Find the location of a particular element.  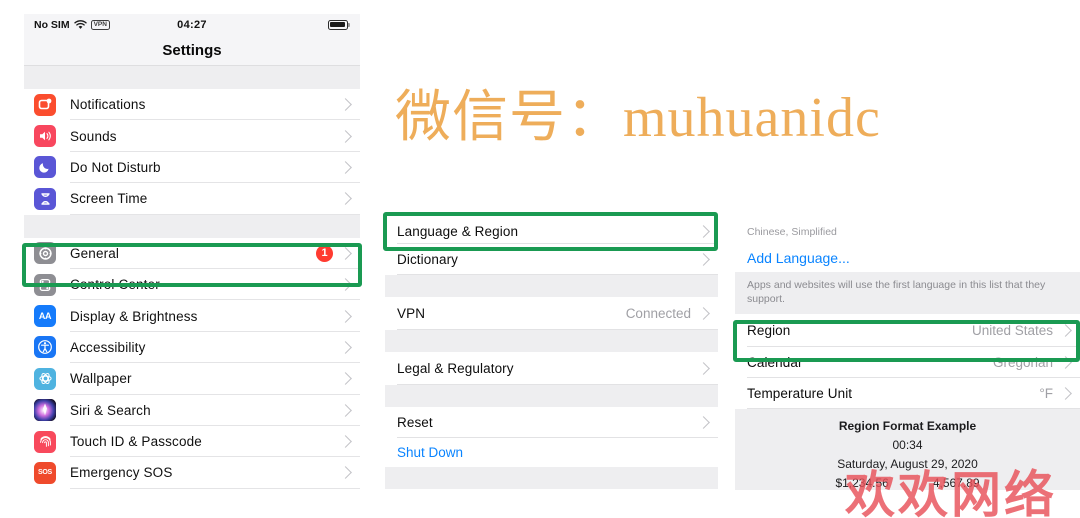

sidebar-item-control-center: Control Center is located at coordinates (192, 284).